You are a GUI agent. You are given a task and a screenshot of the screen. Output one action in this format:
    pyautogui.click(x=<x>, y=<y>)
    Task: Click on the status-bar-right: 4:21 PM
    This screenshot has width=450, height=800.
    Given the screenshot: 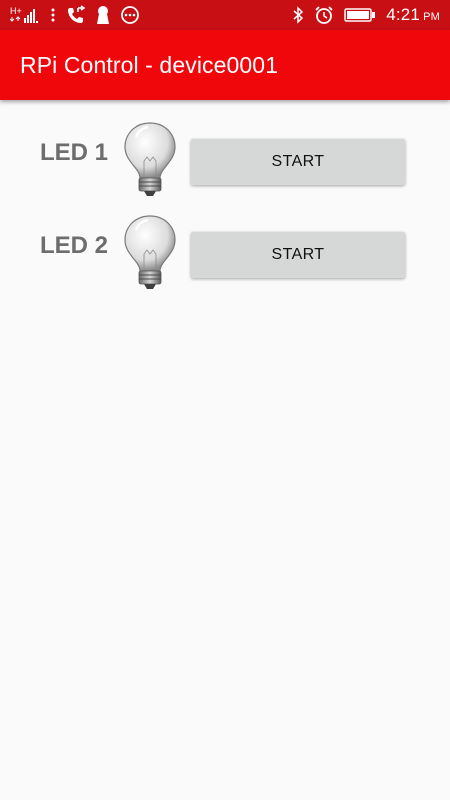 What is the action you would take?
    pyautogui.click(x=366, y=15)
    